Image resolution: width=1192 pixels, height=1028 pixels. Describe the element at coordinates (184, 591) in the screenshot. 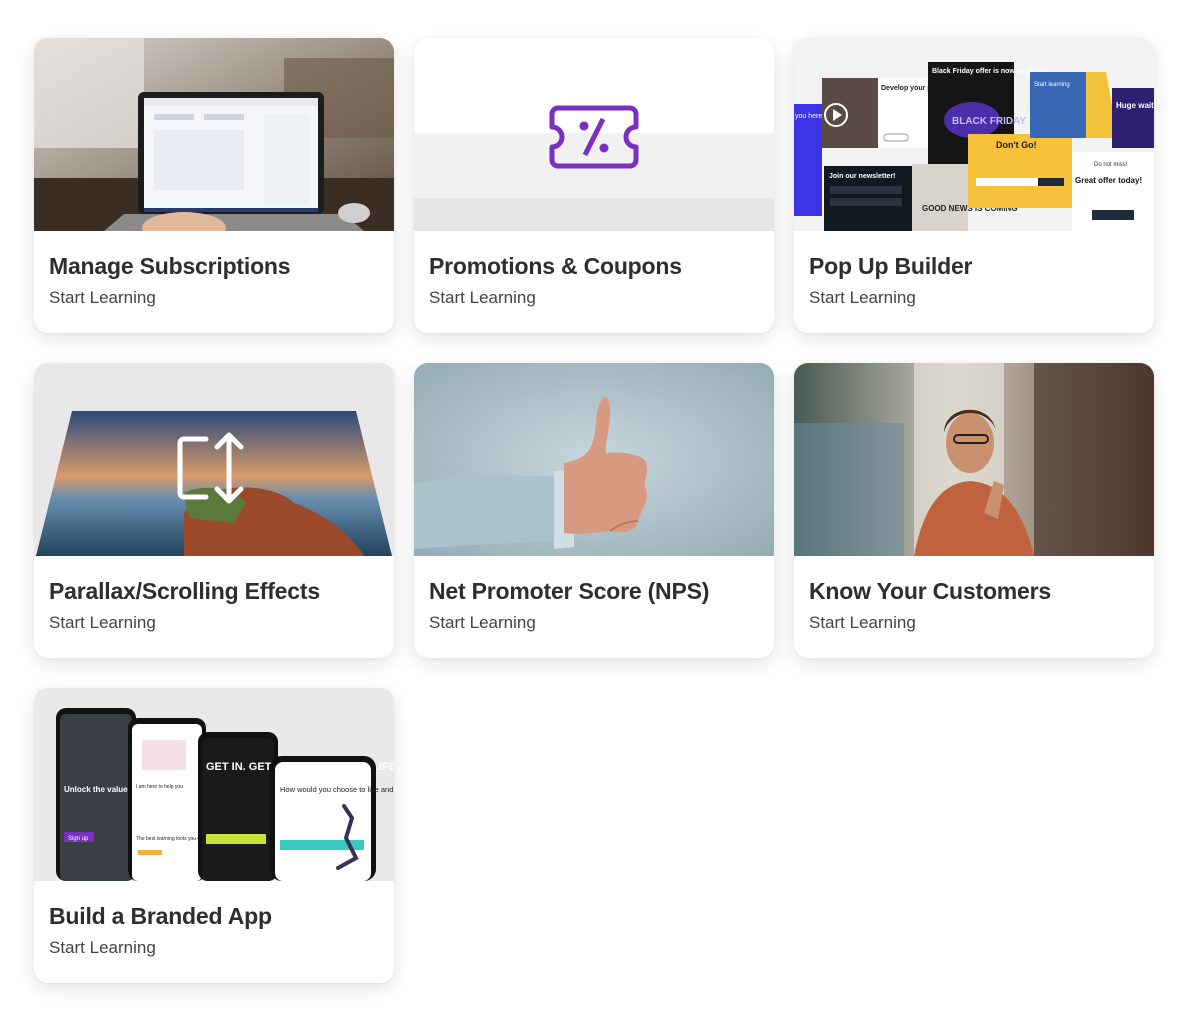

I see `card-title: Parallax/Scrolling Effects` at that location.